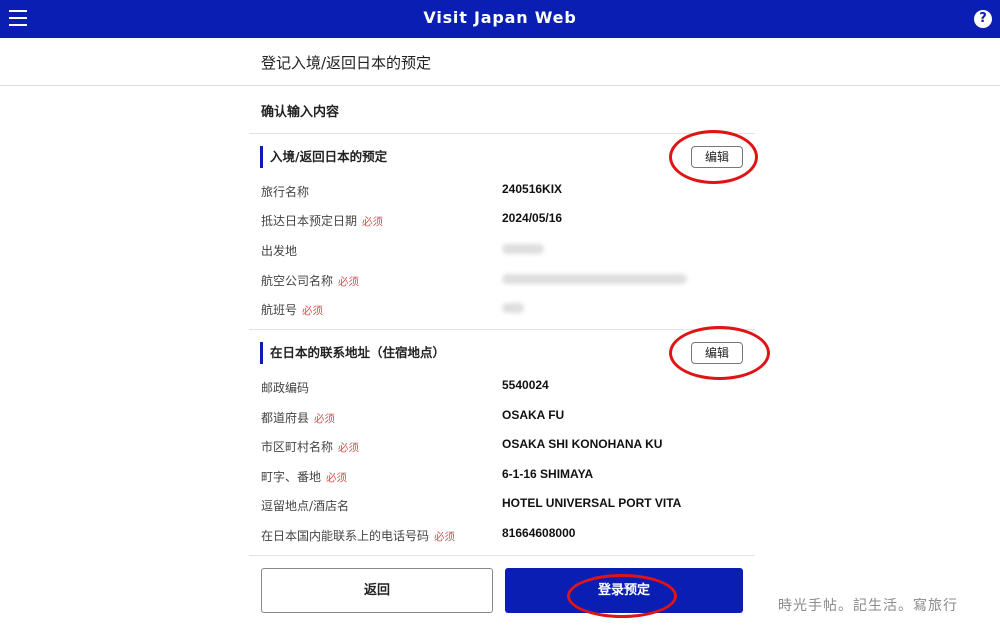 Image resolution: width=1000 pixels, height=638 pixels. What do you see at coordinates (323, 157) in the screenshot?
I see `section-title-entry: 入境/返回日本的预定` at bounding box center [323, 157].